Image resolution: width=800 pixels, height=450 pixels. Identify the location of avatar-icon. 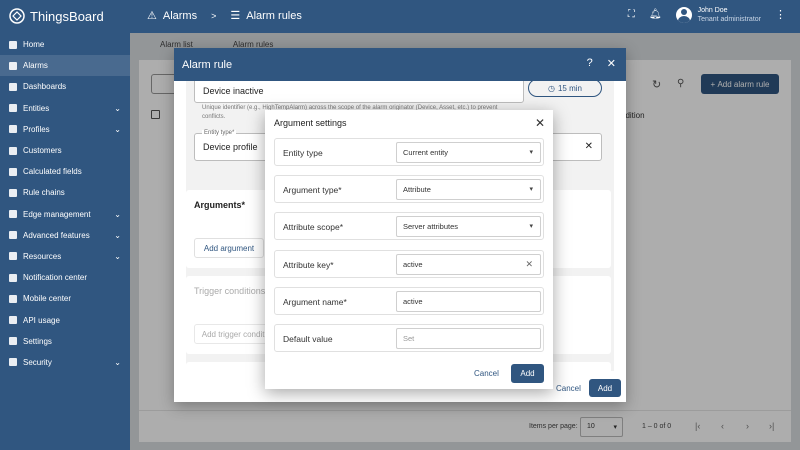
(683, 14).